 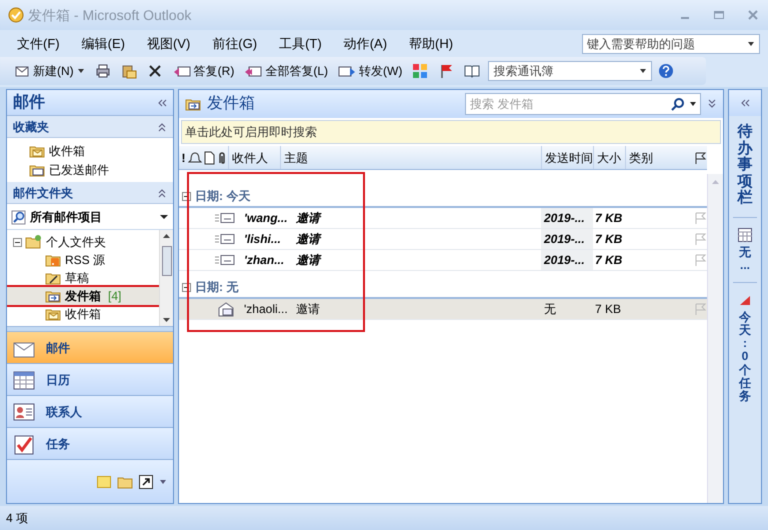 What do you see at coordinates (24, 443) in the screenshot?
I see `task-checklist-icon` at bounding box center [24, 443].